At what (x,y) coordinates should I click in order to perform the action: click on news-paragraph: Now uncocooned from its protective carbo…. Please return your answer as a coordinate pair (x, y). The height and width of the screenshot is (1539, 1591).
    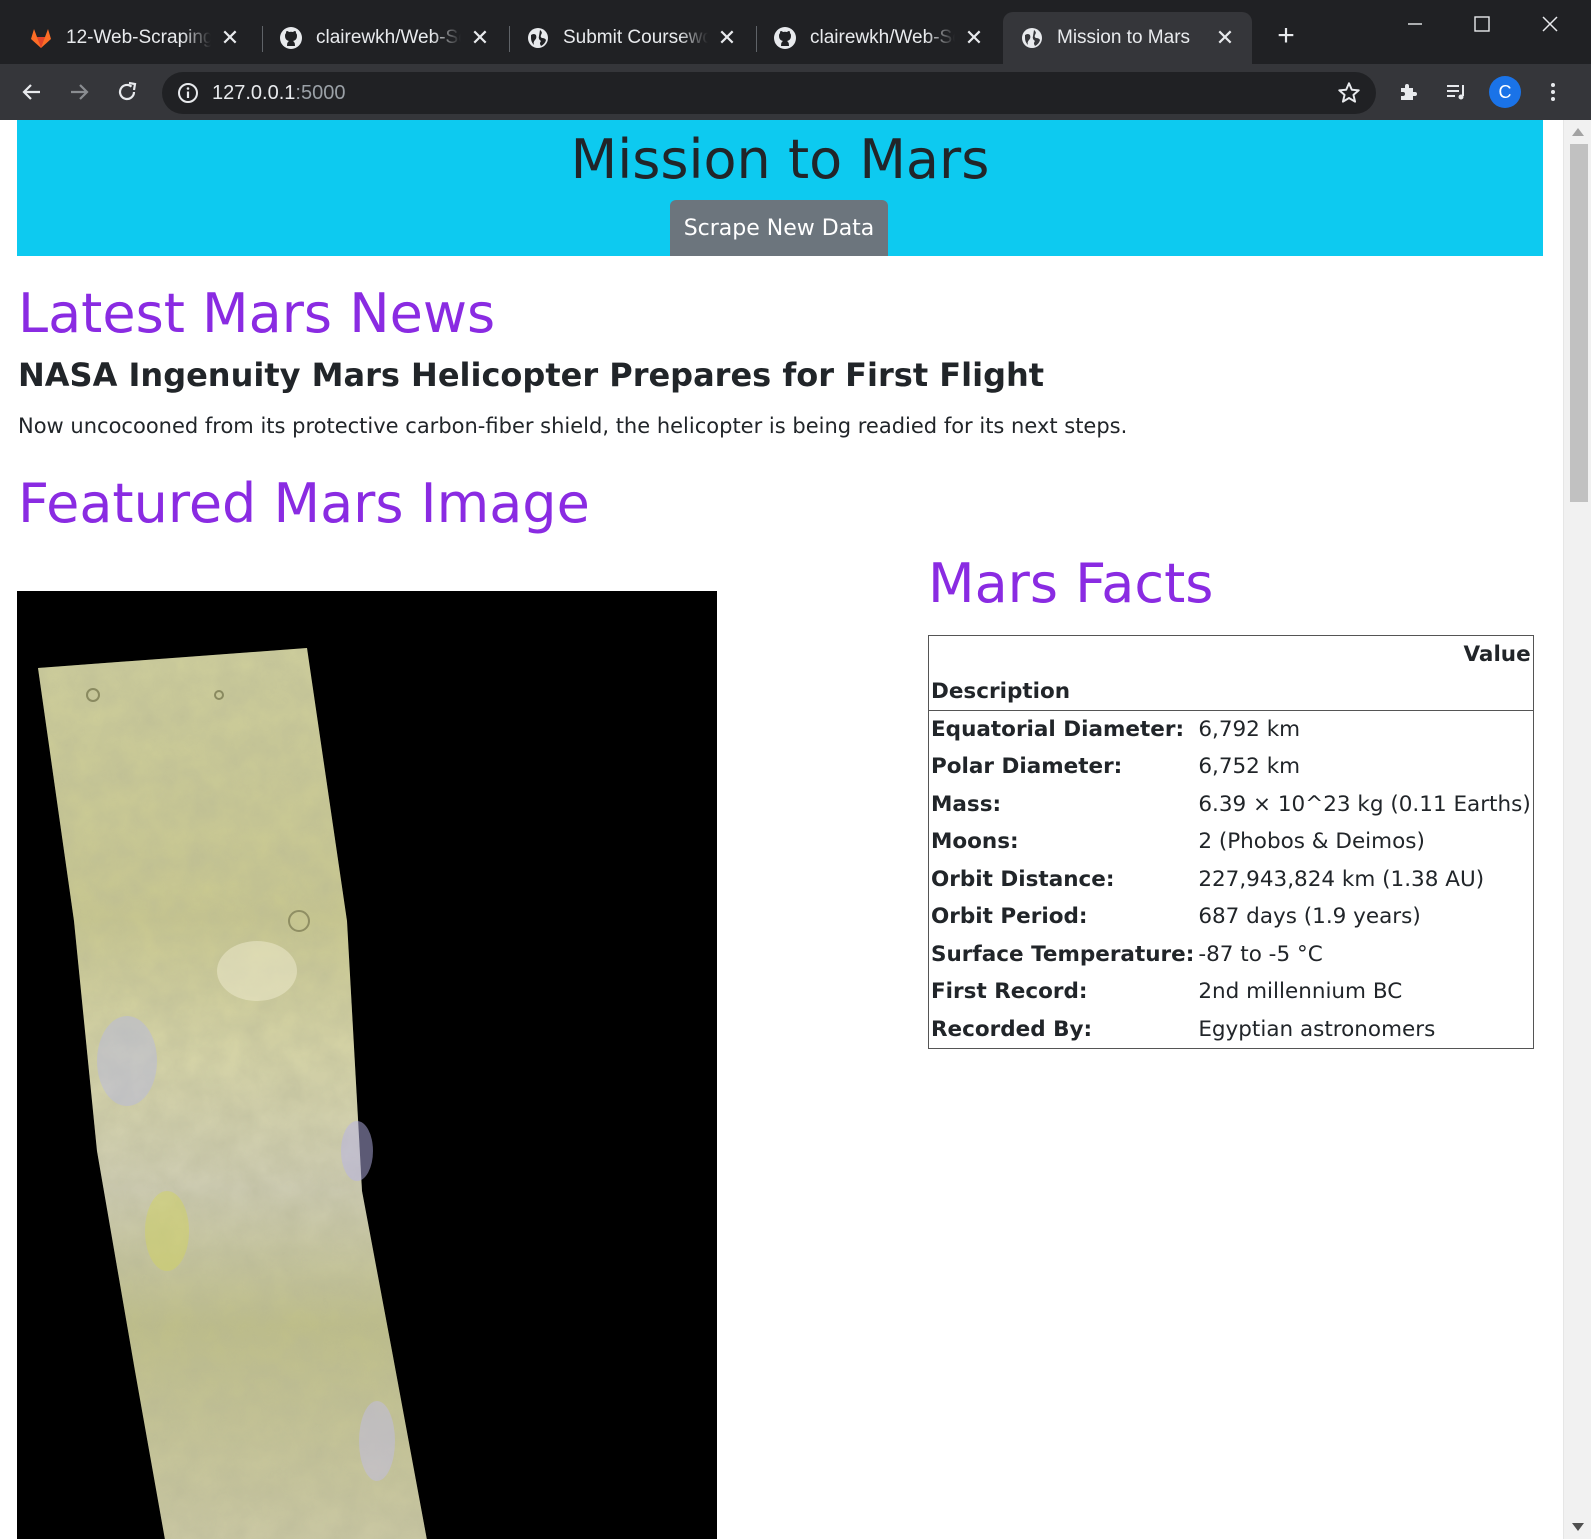
    Looking at the image, I should click on (573, 426).